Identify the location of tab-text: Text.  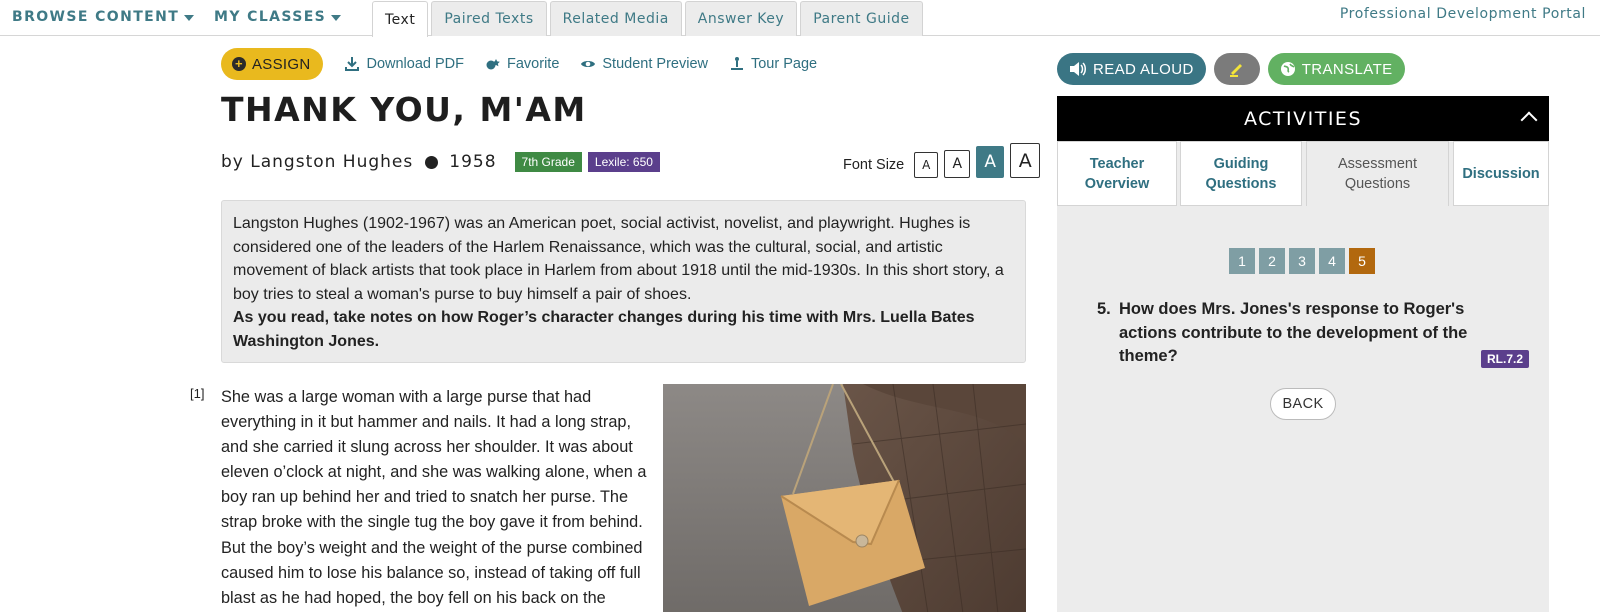
(400, 19).